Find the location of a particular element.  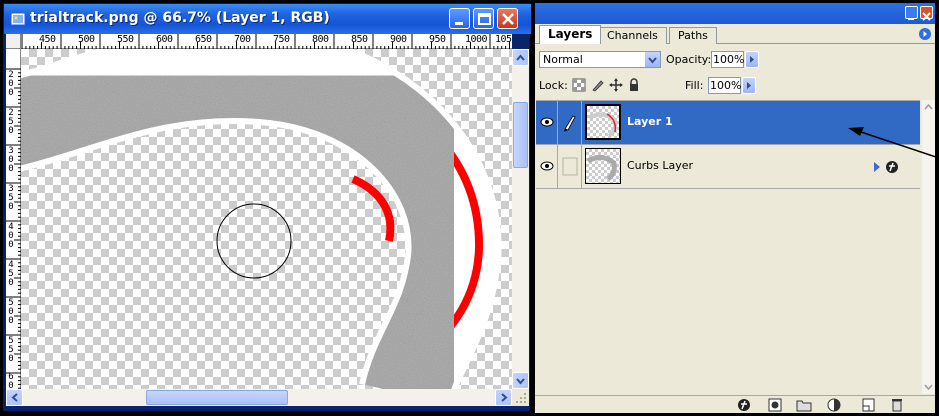

brush-icon is located at coordinates (570, 123).